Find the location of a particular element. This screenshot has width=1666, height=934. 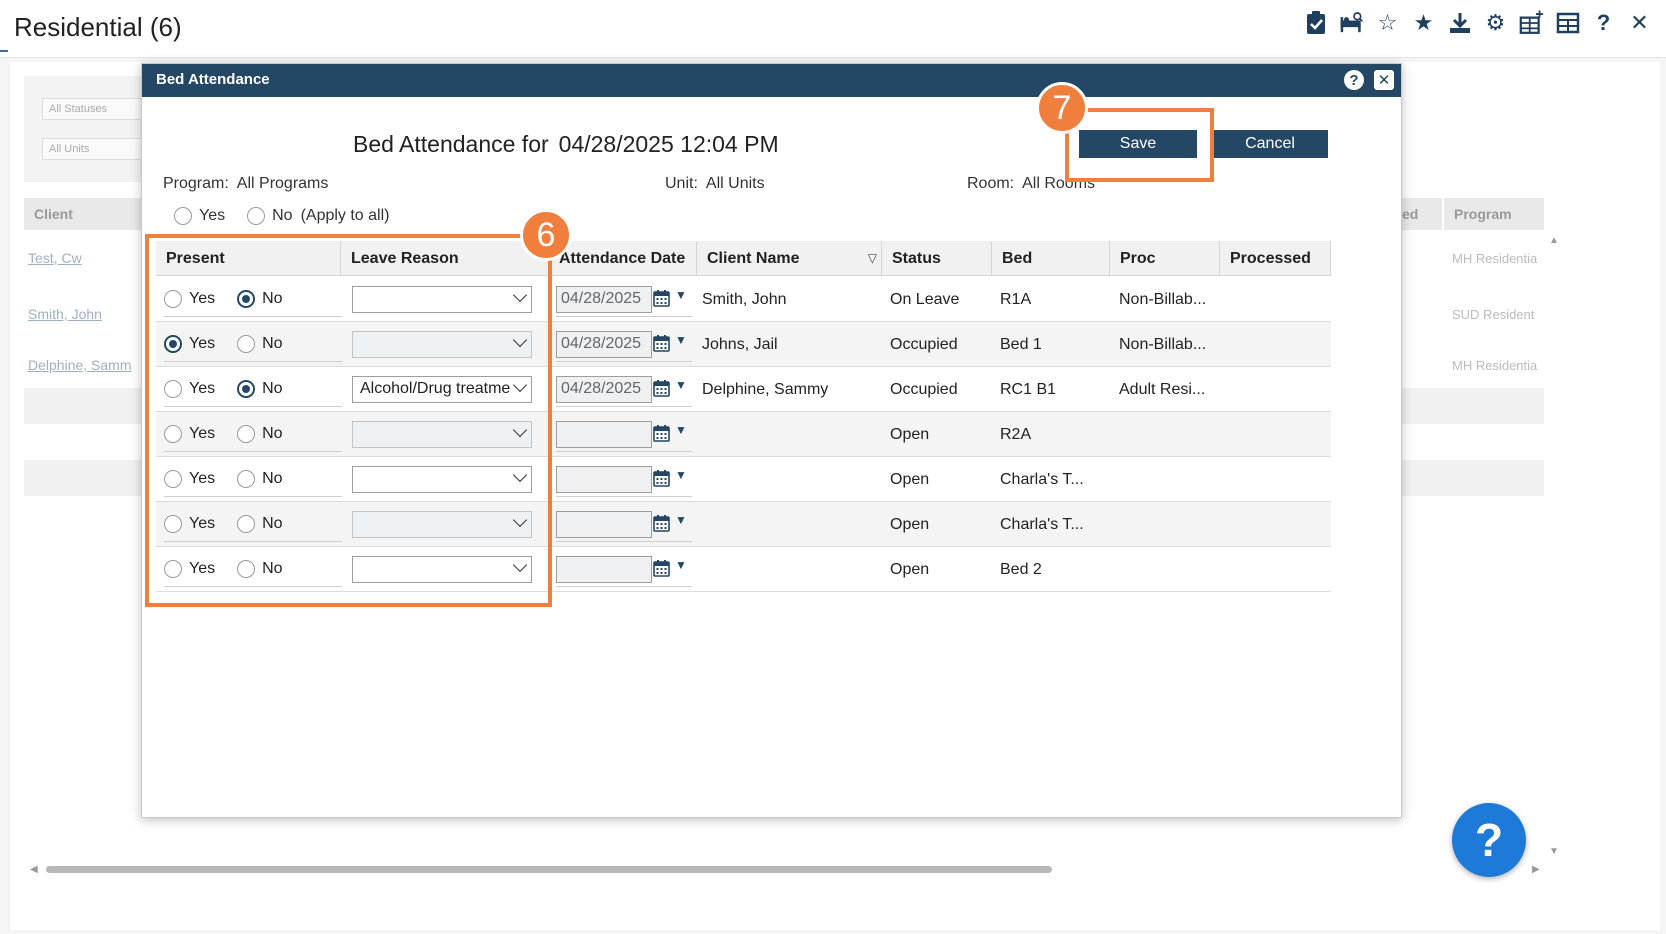

star-icon: ★ is located at coordinates (1423, 23).